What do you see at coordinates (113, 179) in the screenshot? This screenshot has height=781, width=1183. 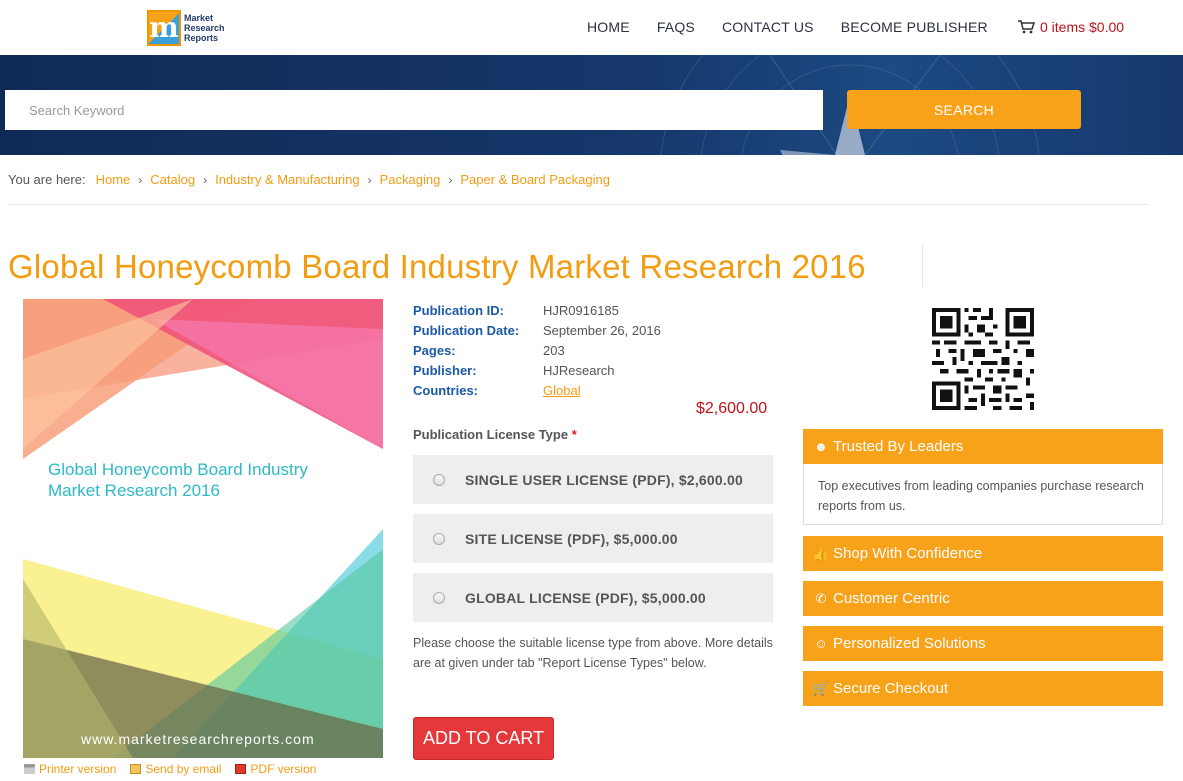 I see `breadcrumb-home: Home` at bounding box center [113, 179].